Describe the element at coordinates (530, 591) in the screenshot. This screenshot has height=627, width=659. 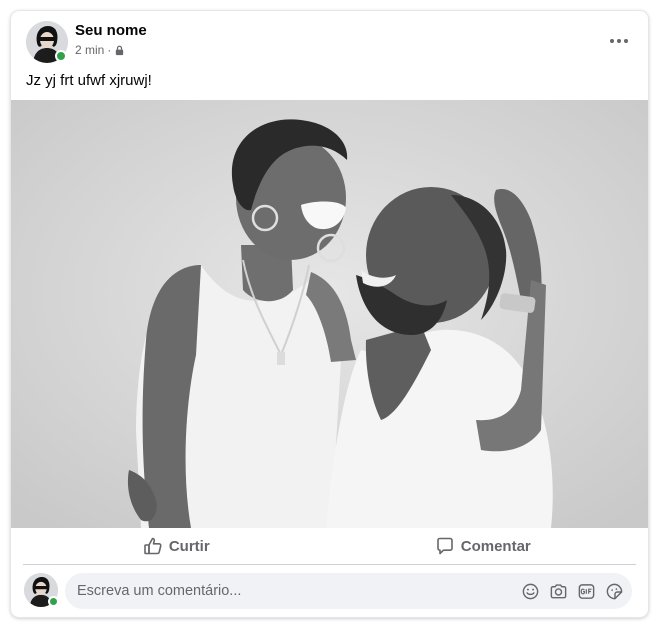
I see `emoji-icon` at that location.